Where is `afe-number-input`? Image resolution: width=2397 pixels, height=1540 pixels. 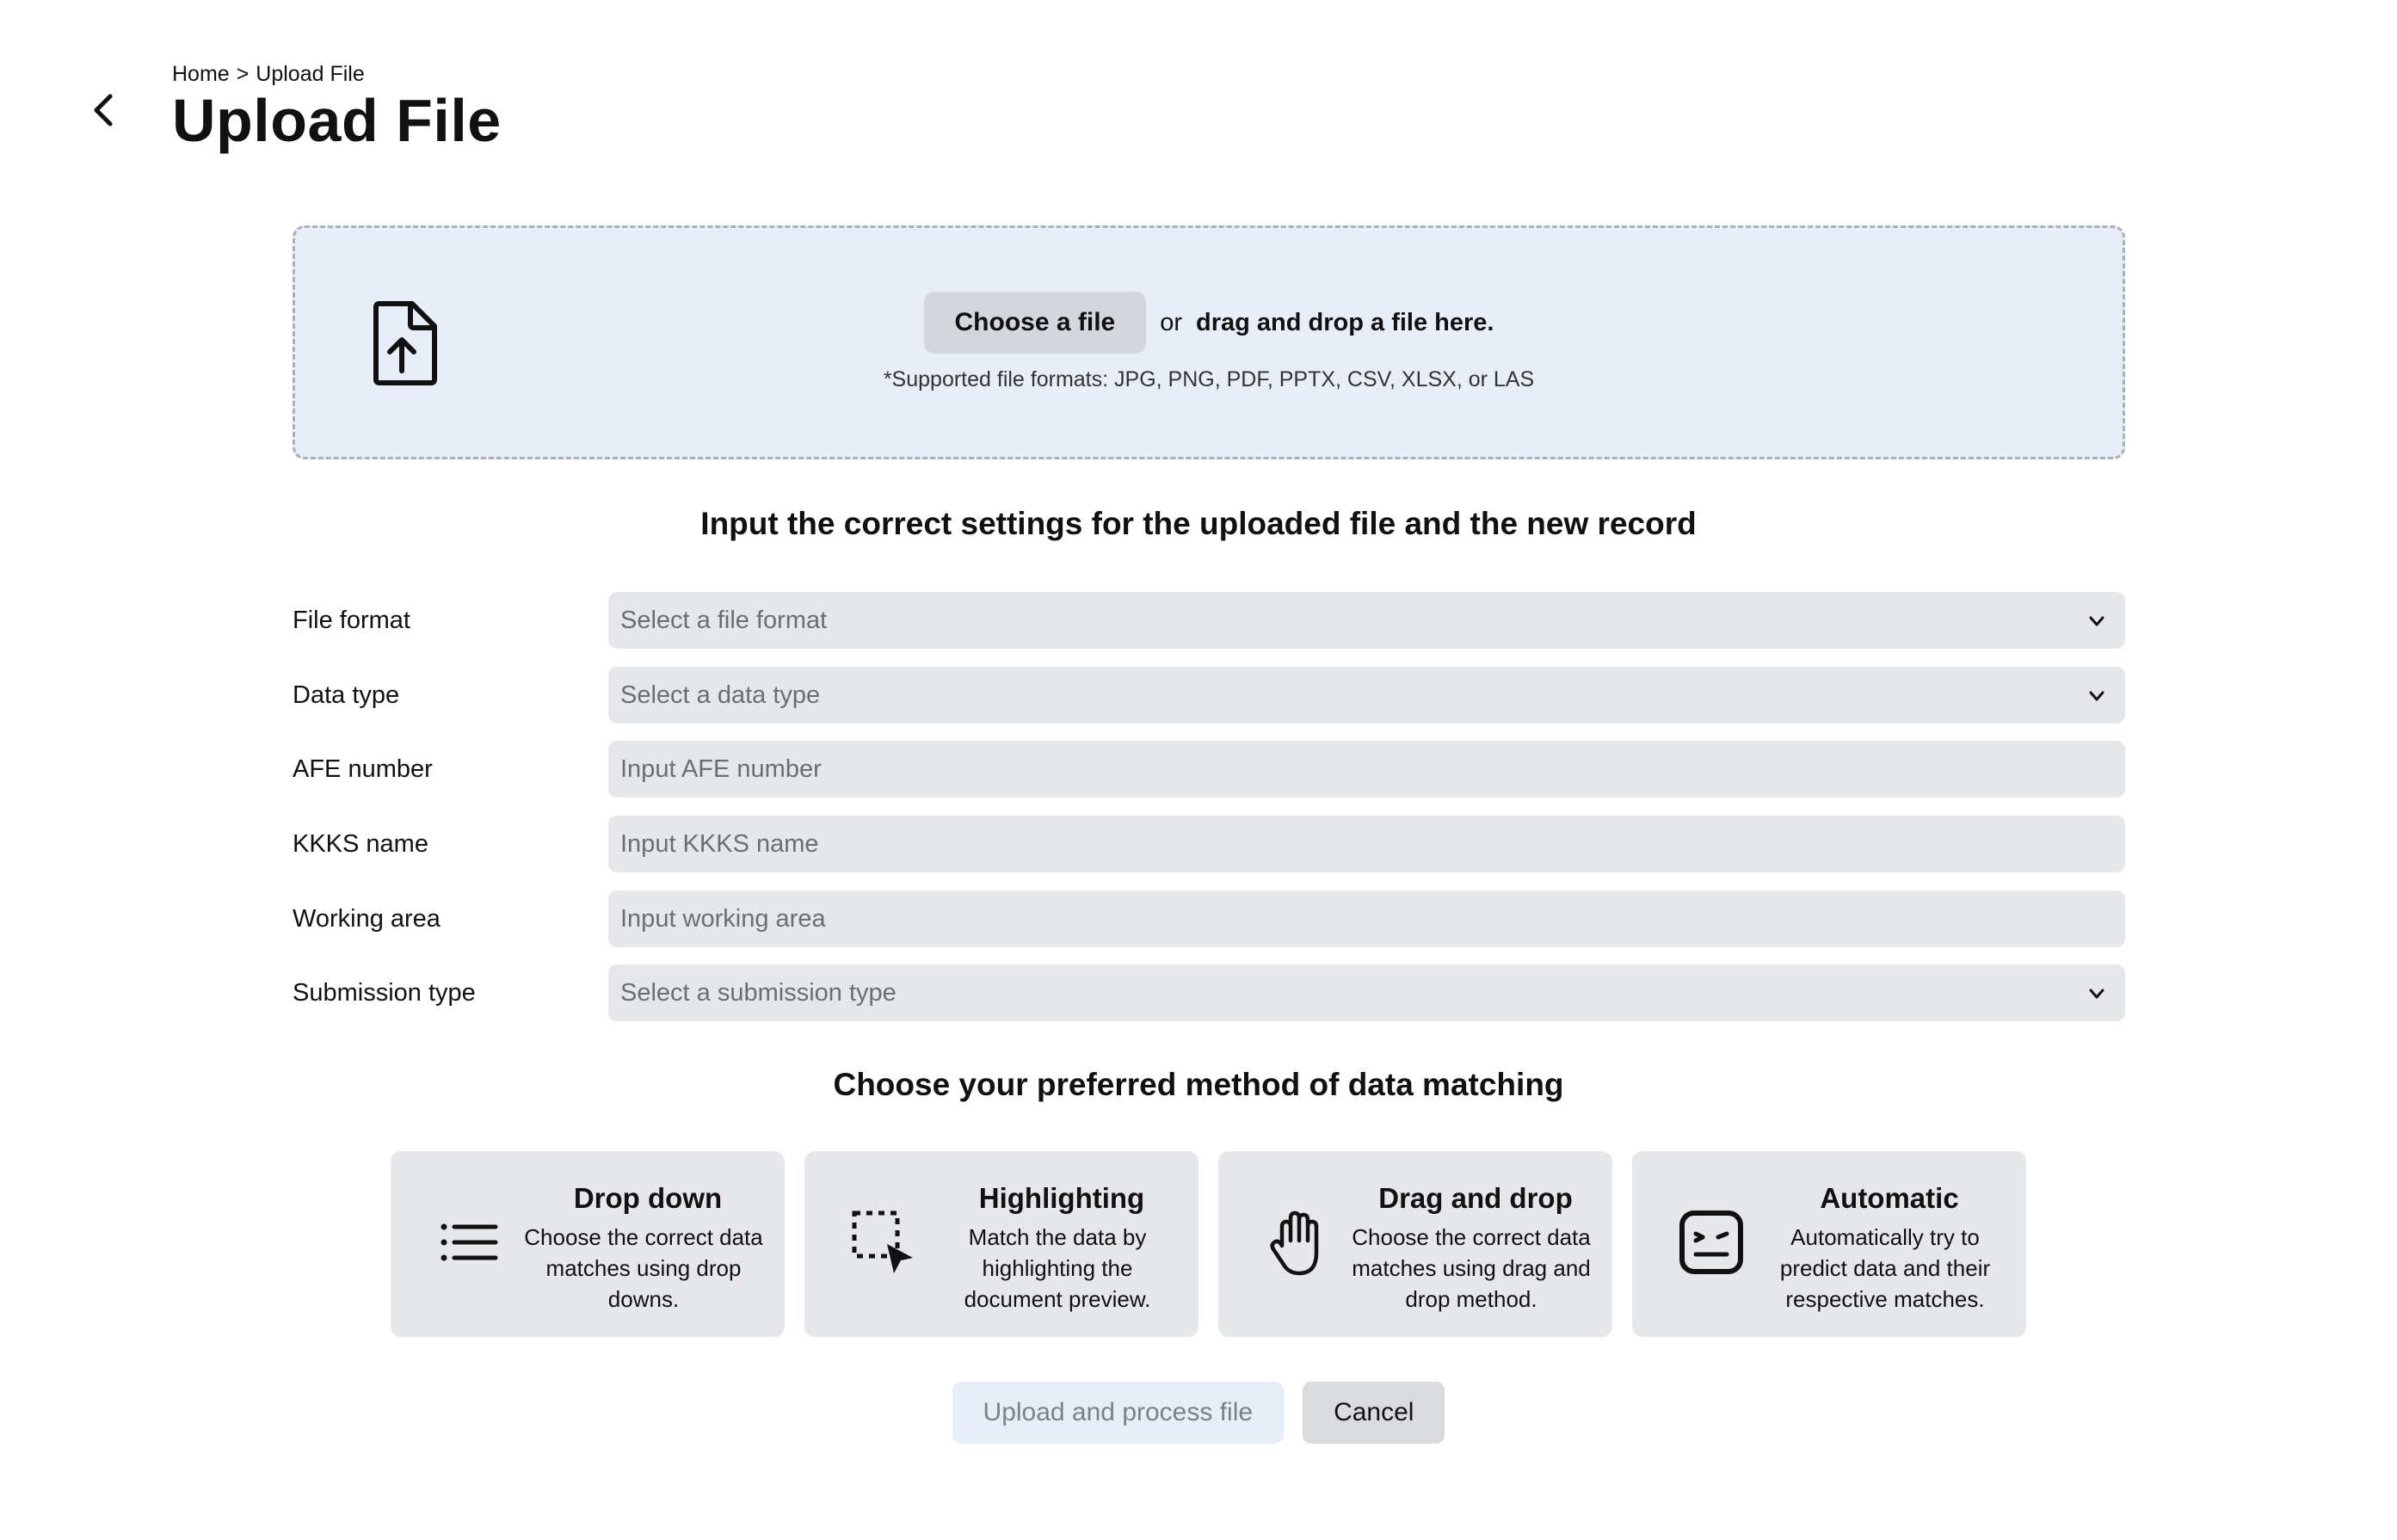 afe-number-input is located at coordinates (1367, 770).